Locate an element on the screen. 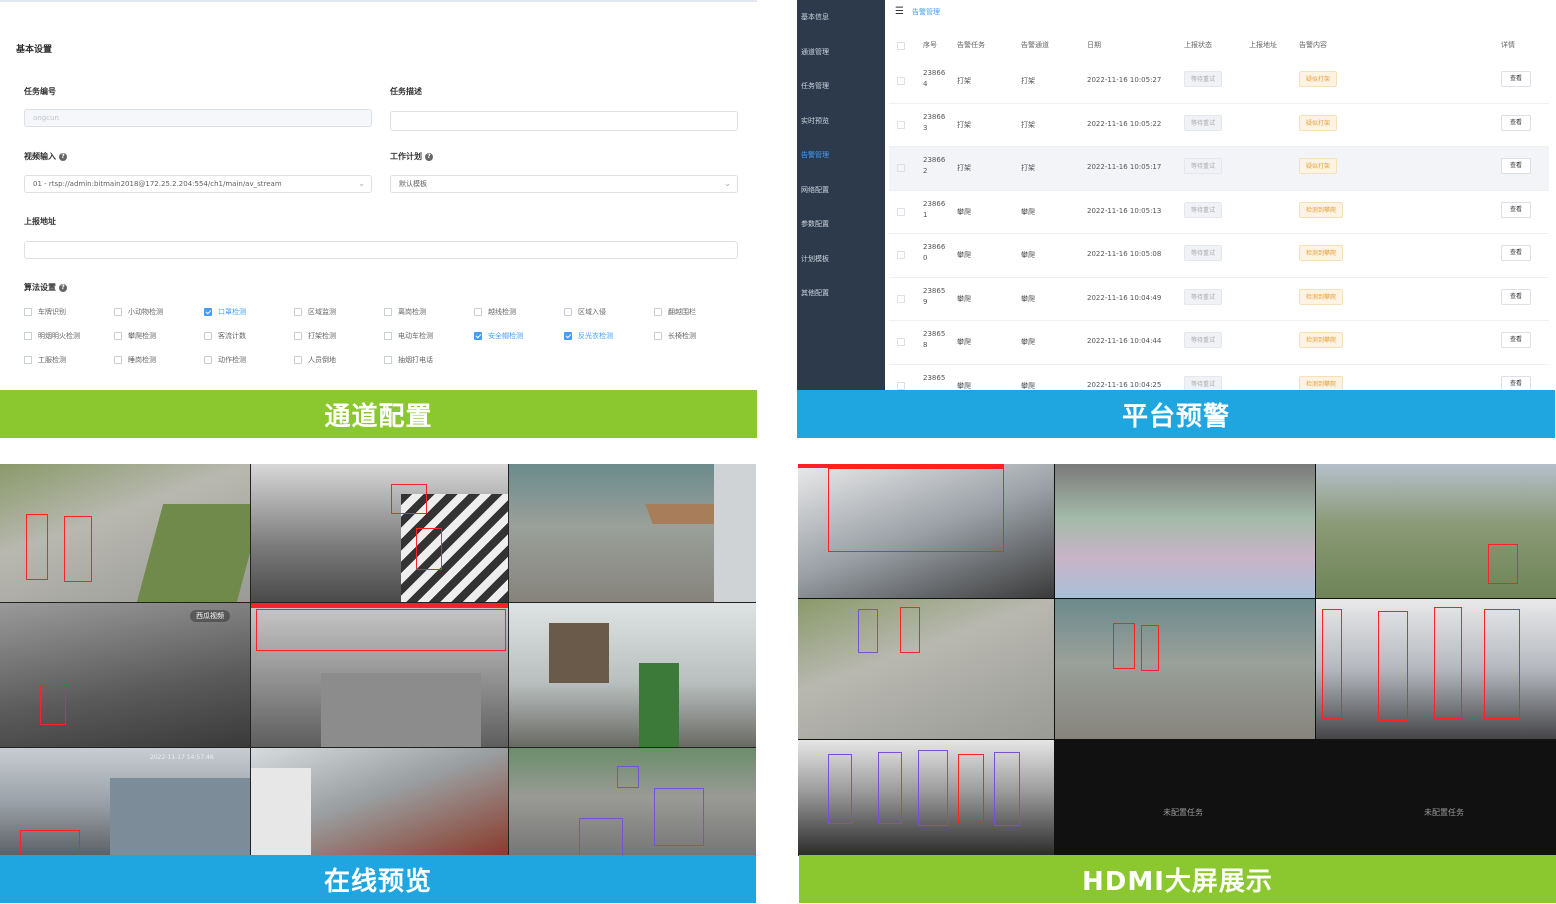 Image resolution: width=1556 pixels, height=904 pixels. algorithm-checkbox: 打架检测 is located at coordinates (339, 336).